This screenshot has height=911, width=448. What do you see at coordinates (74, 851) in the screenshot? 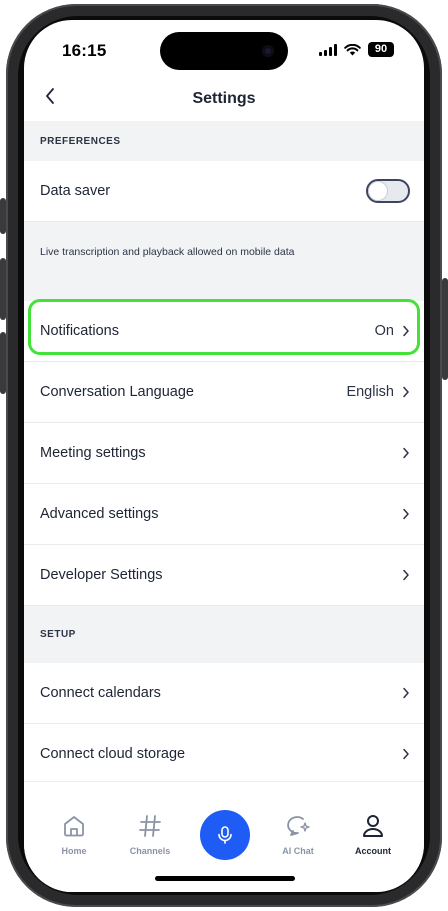
I see `tab-label: Home` at bounding box center [74, 851].